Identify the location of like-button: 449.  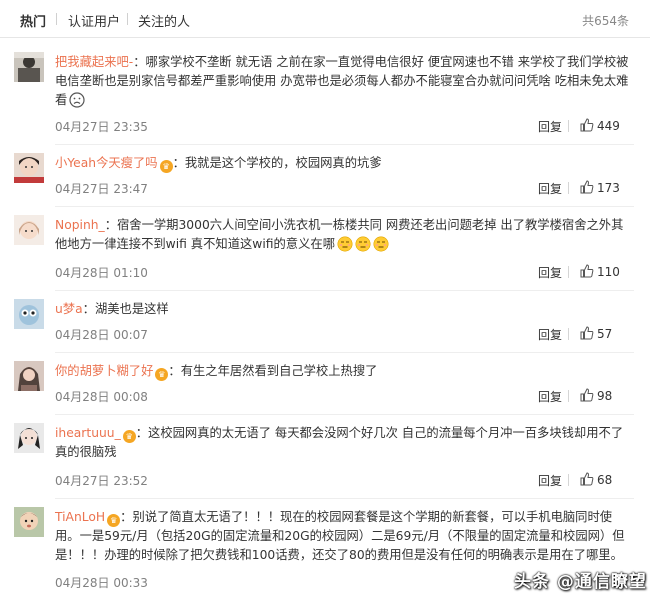
(600, 125).